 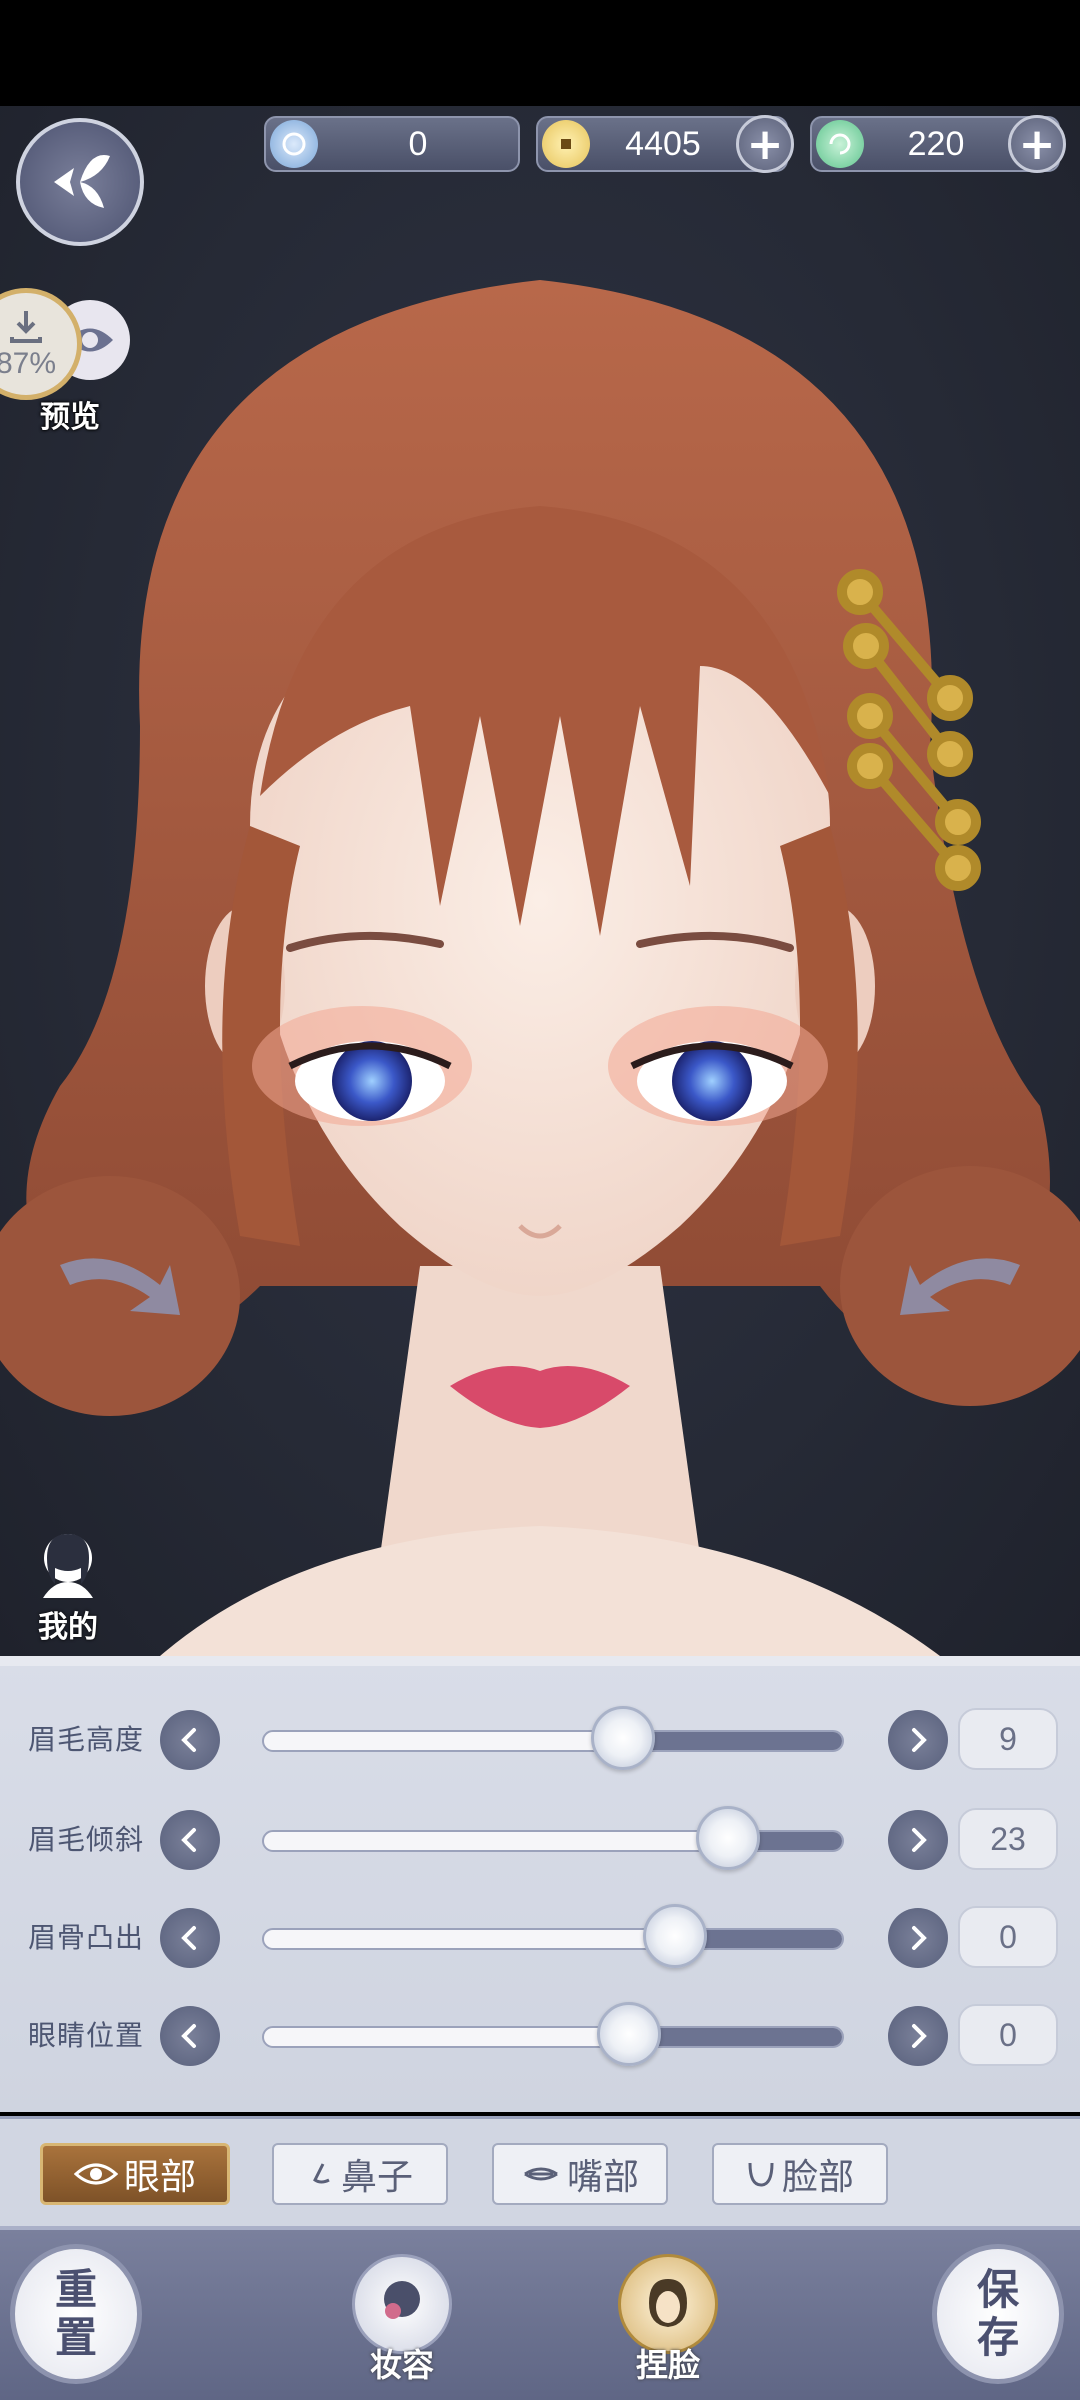 What do you see at coordinates (401, 2365) in the screenshot?
I see `makeup-label: 妆容` at bounding box center [401, 2365].